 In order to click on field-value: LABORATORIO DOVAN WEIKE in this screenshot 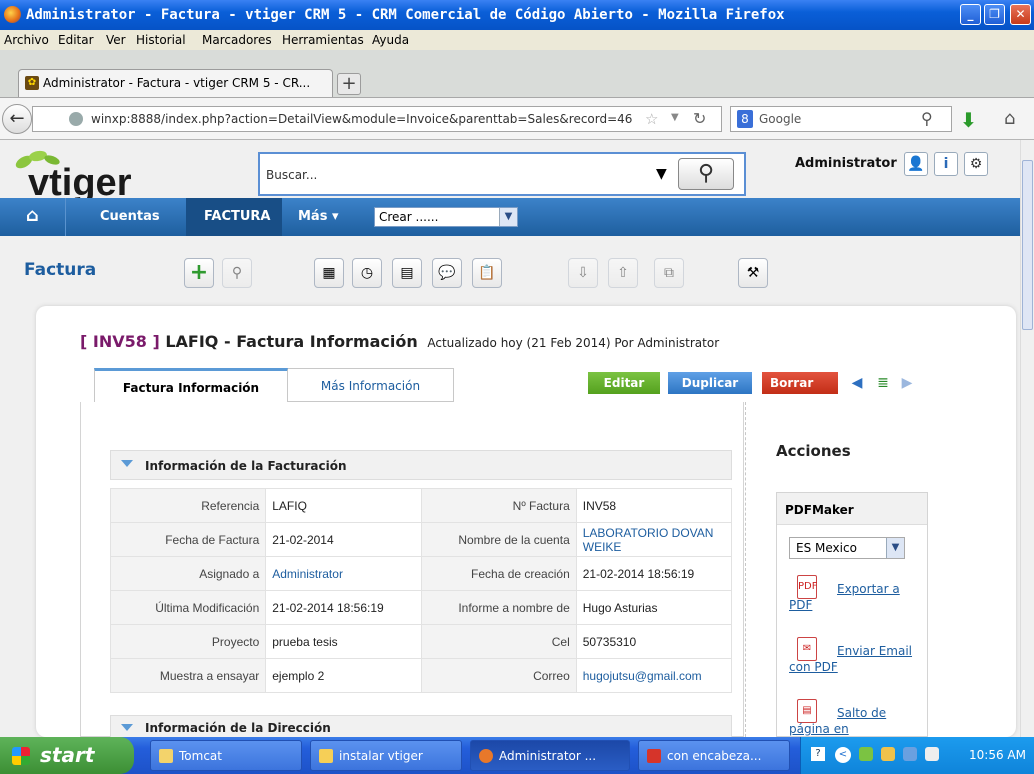, I will do `click(654, 539)`.